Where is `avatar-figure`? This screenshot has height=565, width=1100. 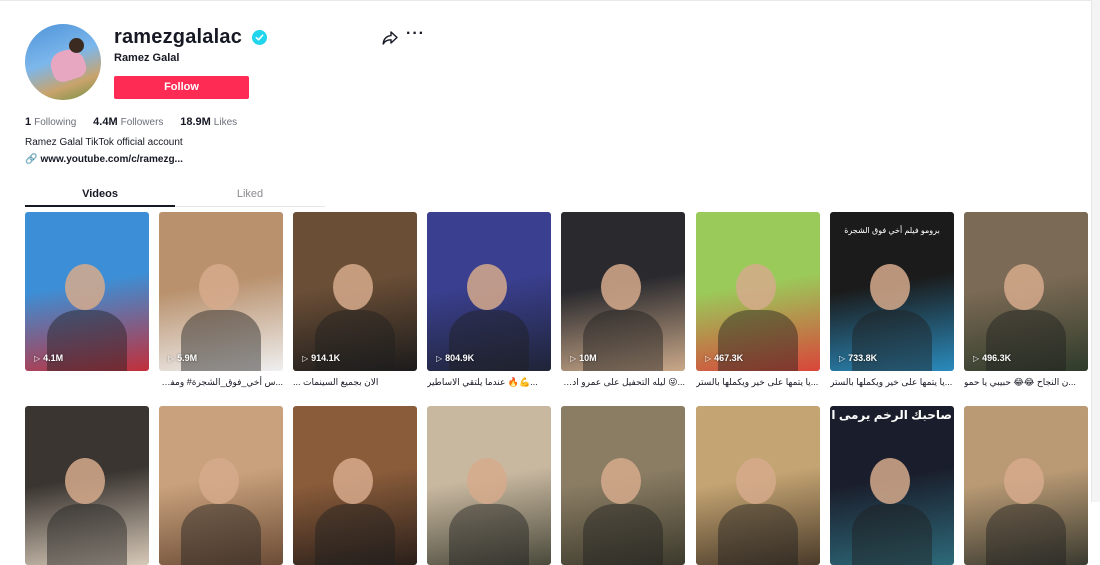 avatar-figure is located at coordinates (68, 65).